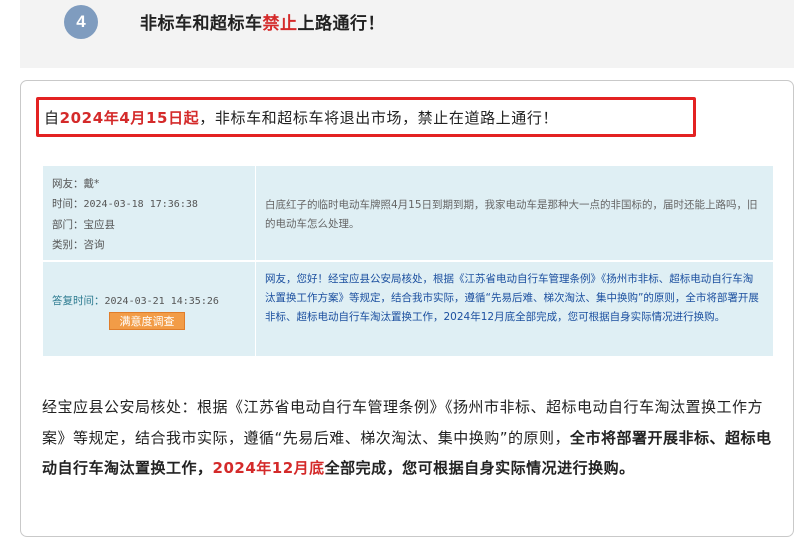 This screenshot has width=808, height=553. Describe the element at coordinates (76, 184) in the screenshot. I see `user-name: 网友：戴*` at that location.